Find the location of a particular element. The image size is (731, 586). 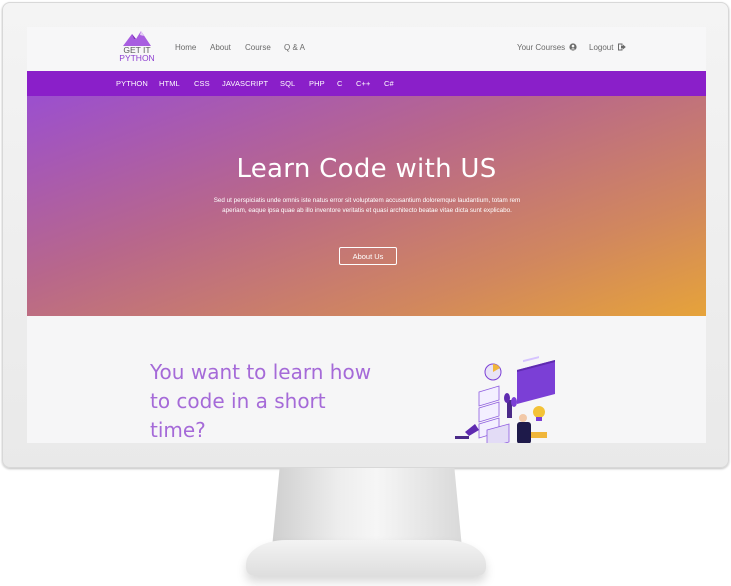

nav-home: Home is located at coordinates (185, 47).